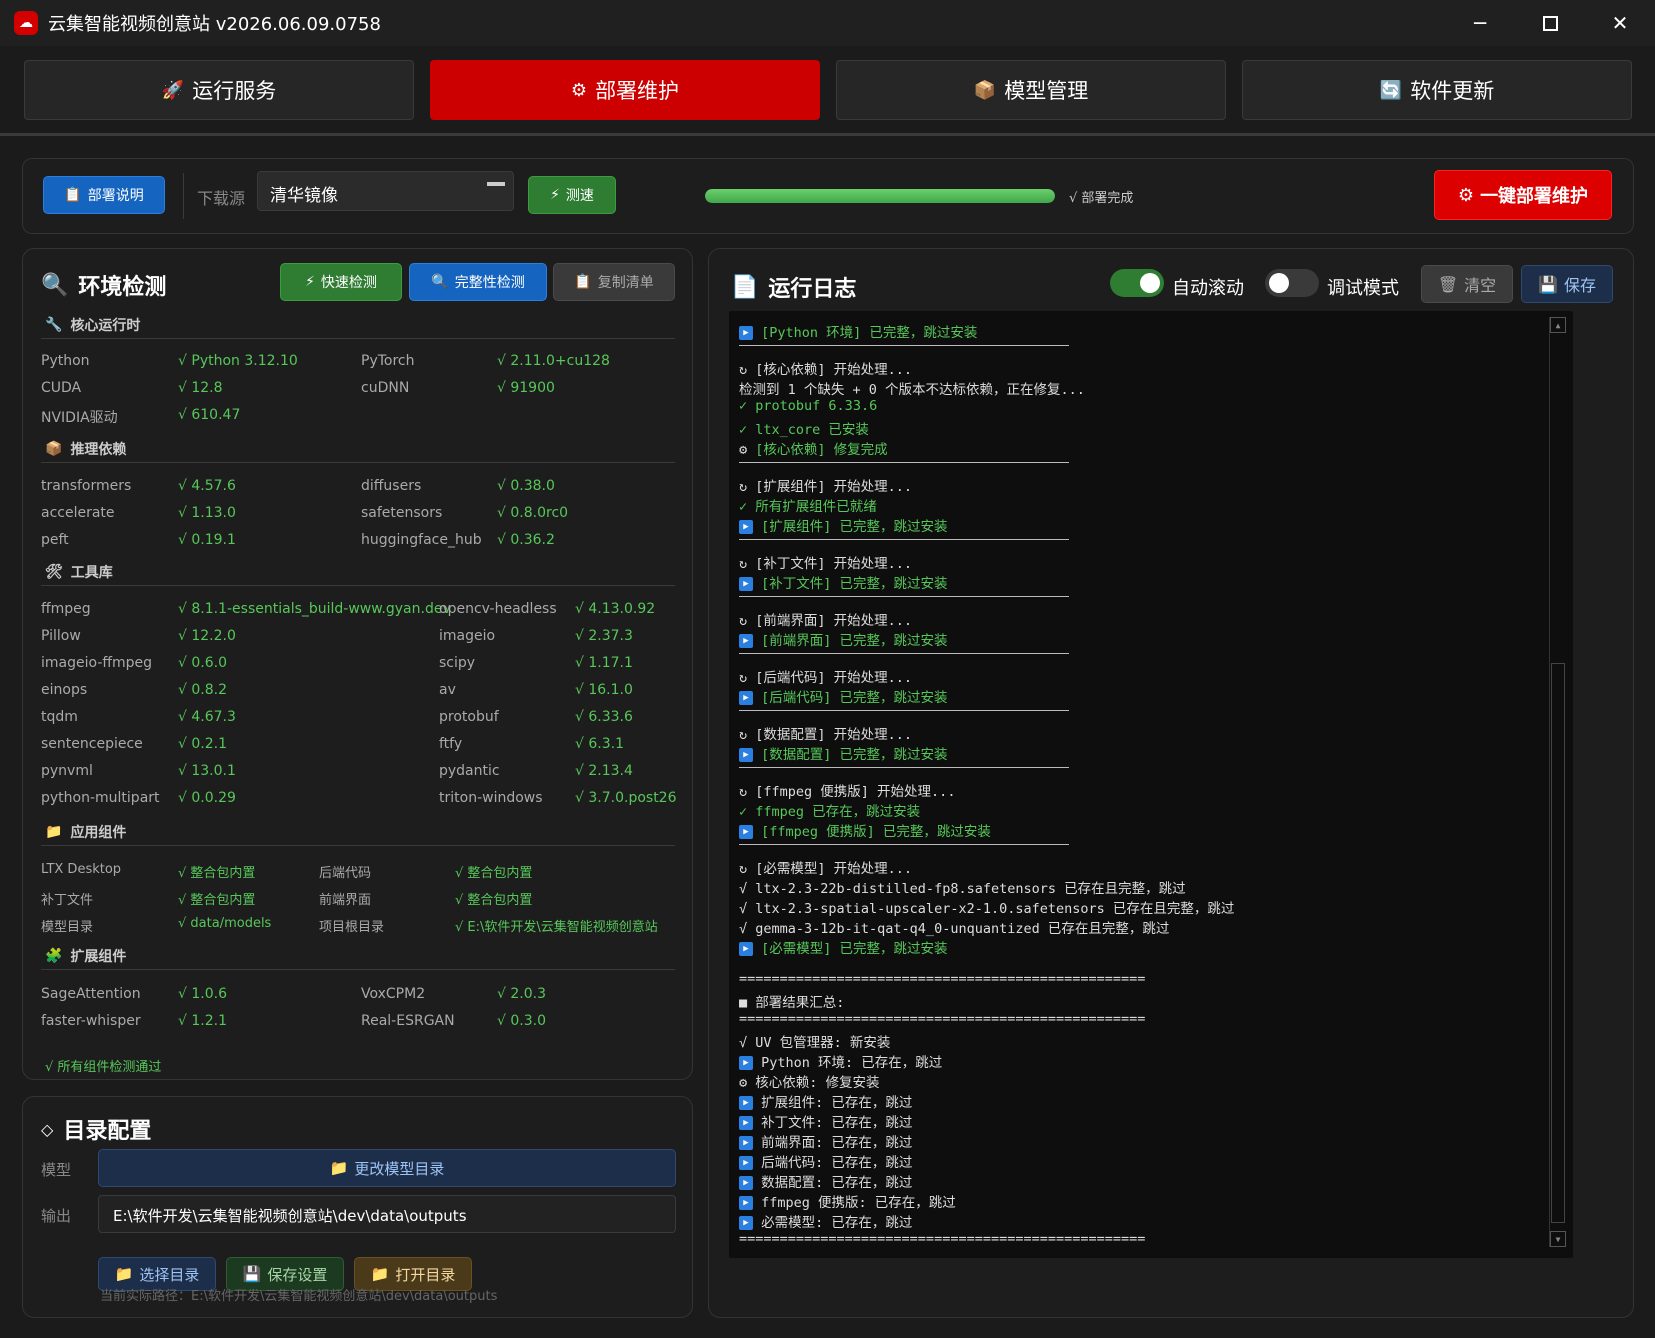  I want to click on log-text: 数据配置: 已存在，跳过, so click(837, 1183).